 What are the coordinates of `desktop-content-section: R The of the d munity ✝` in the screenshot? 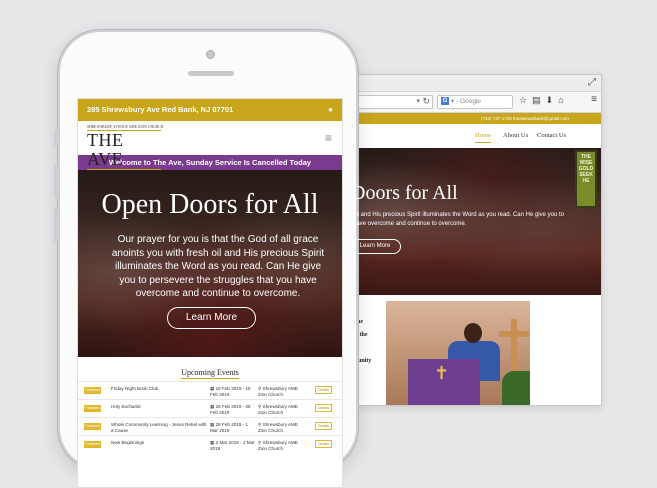 It's located at (471, 350).